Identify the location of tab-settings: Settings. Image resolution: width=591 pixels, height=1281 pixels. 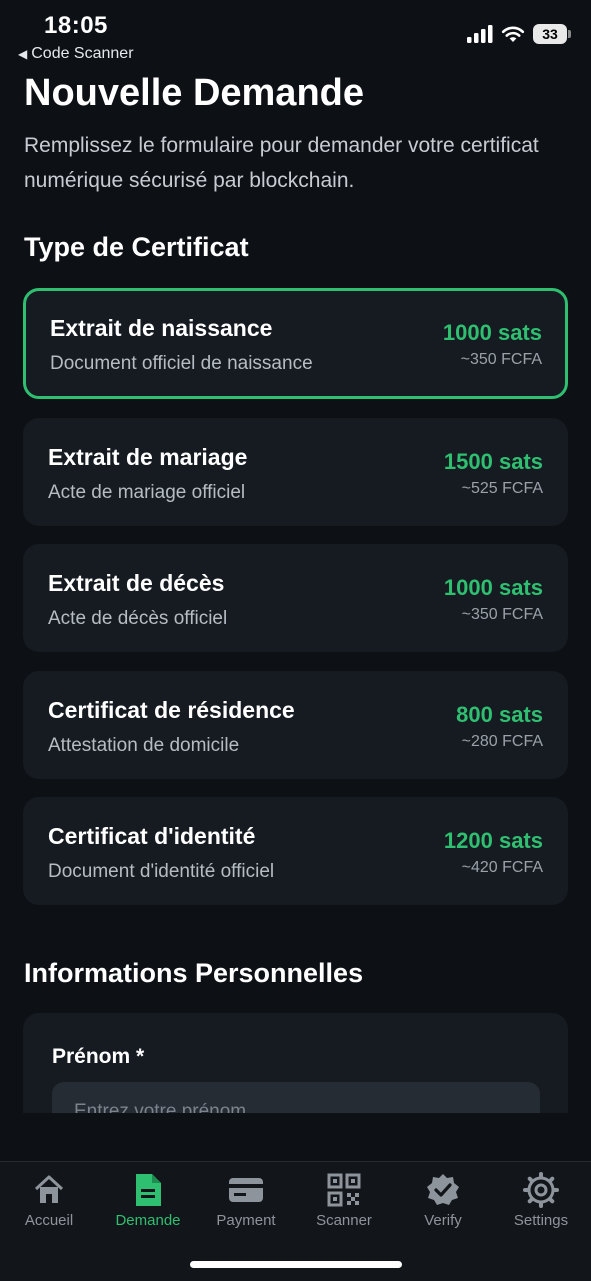
(541, 1199).